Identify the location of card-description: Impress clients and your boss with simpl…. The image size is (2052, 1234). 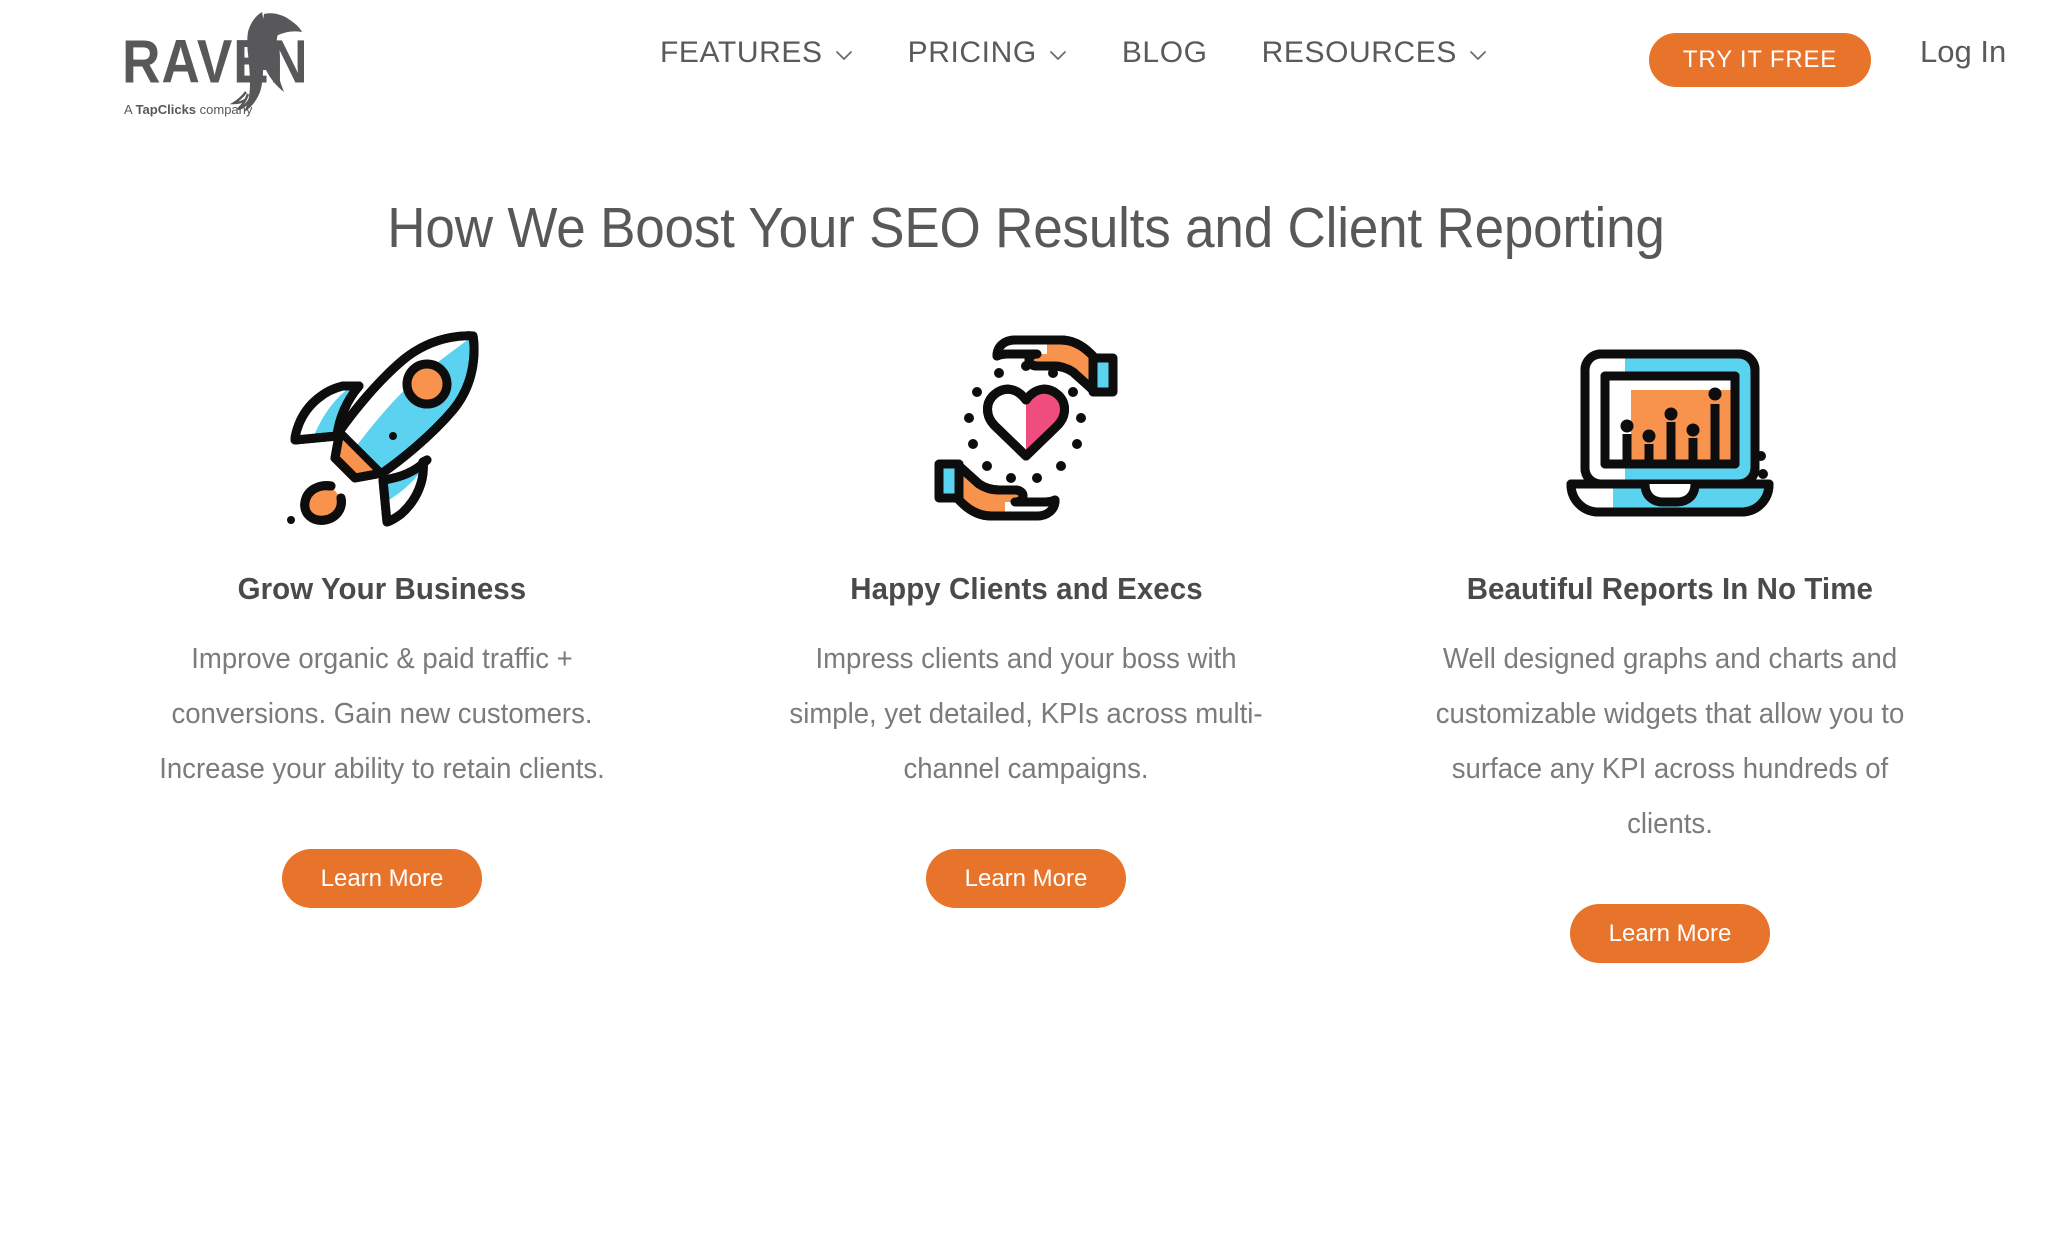
(1026, 714).